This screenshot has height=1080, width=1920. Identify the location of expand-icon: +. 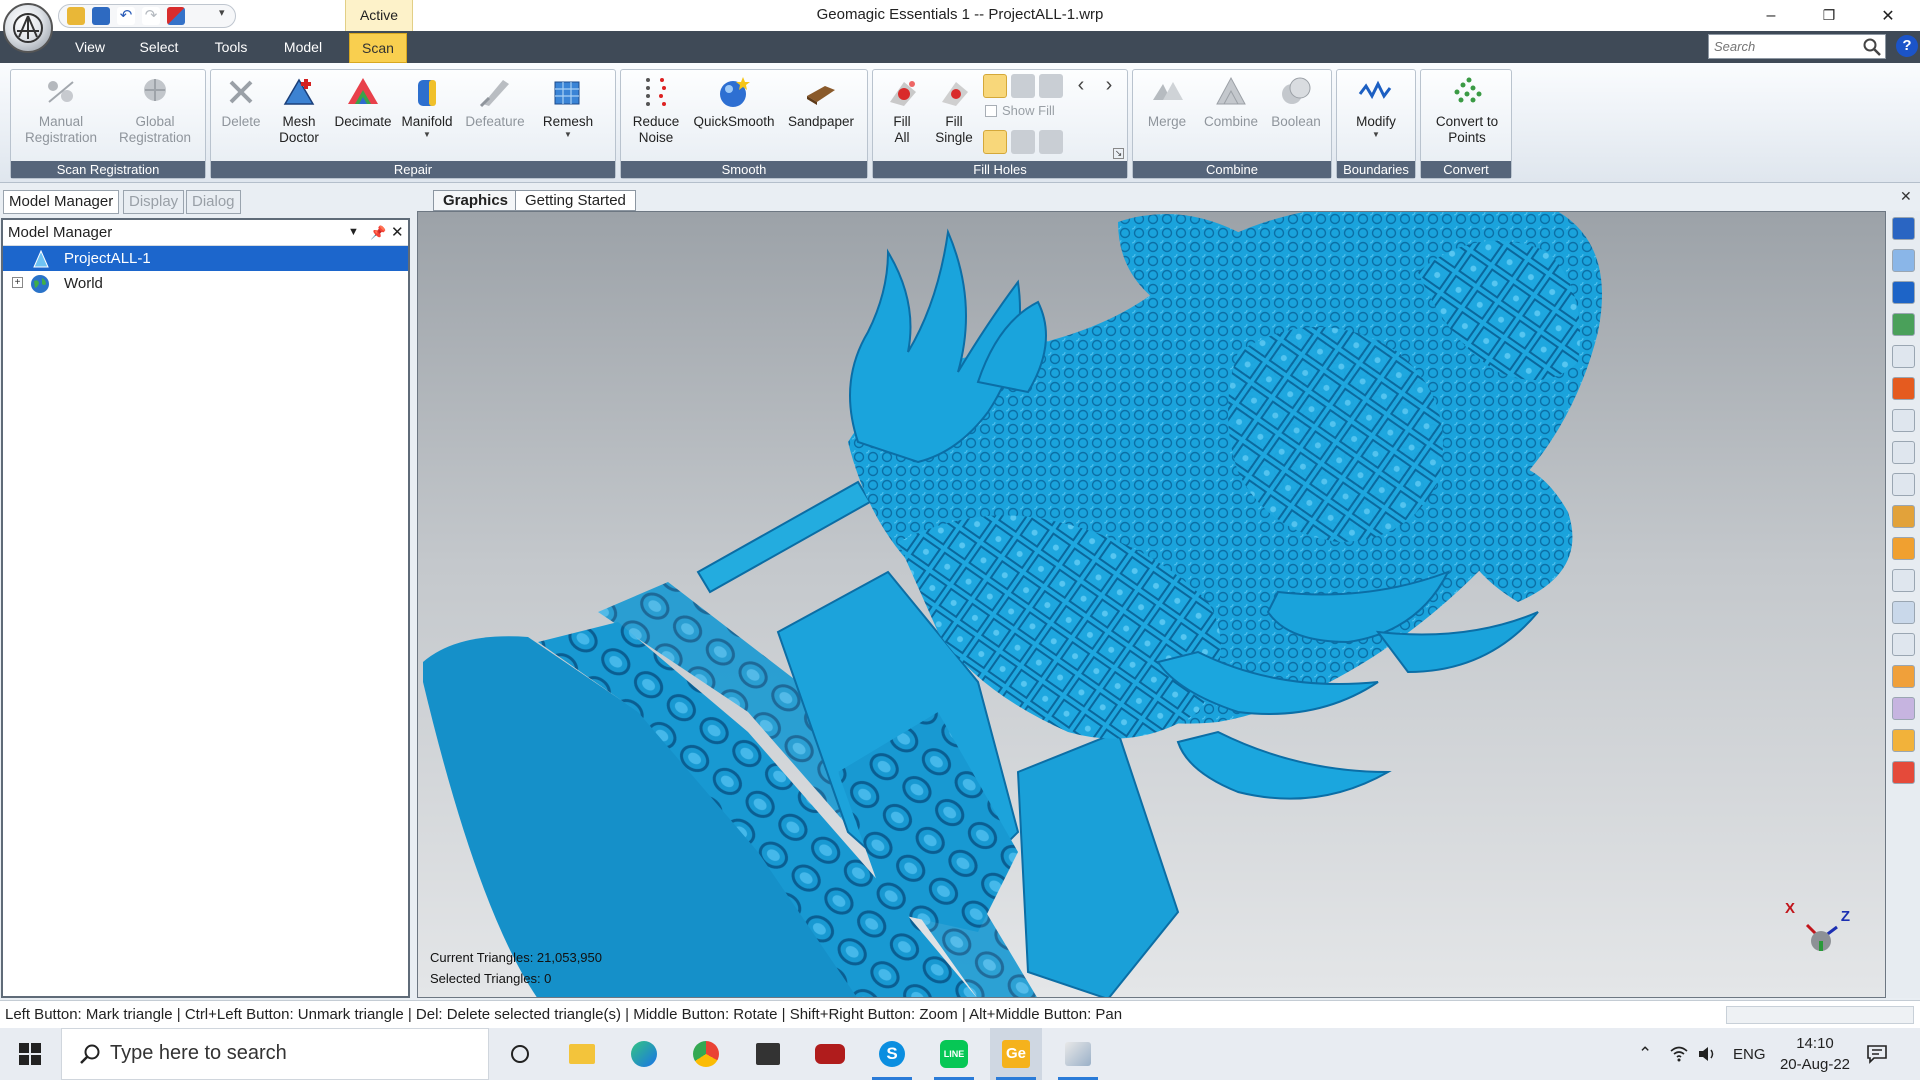
(17, 282).